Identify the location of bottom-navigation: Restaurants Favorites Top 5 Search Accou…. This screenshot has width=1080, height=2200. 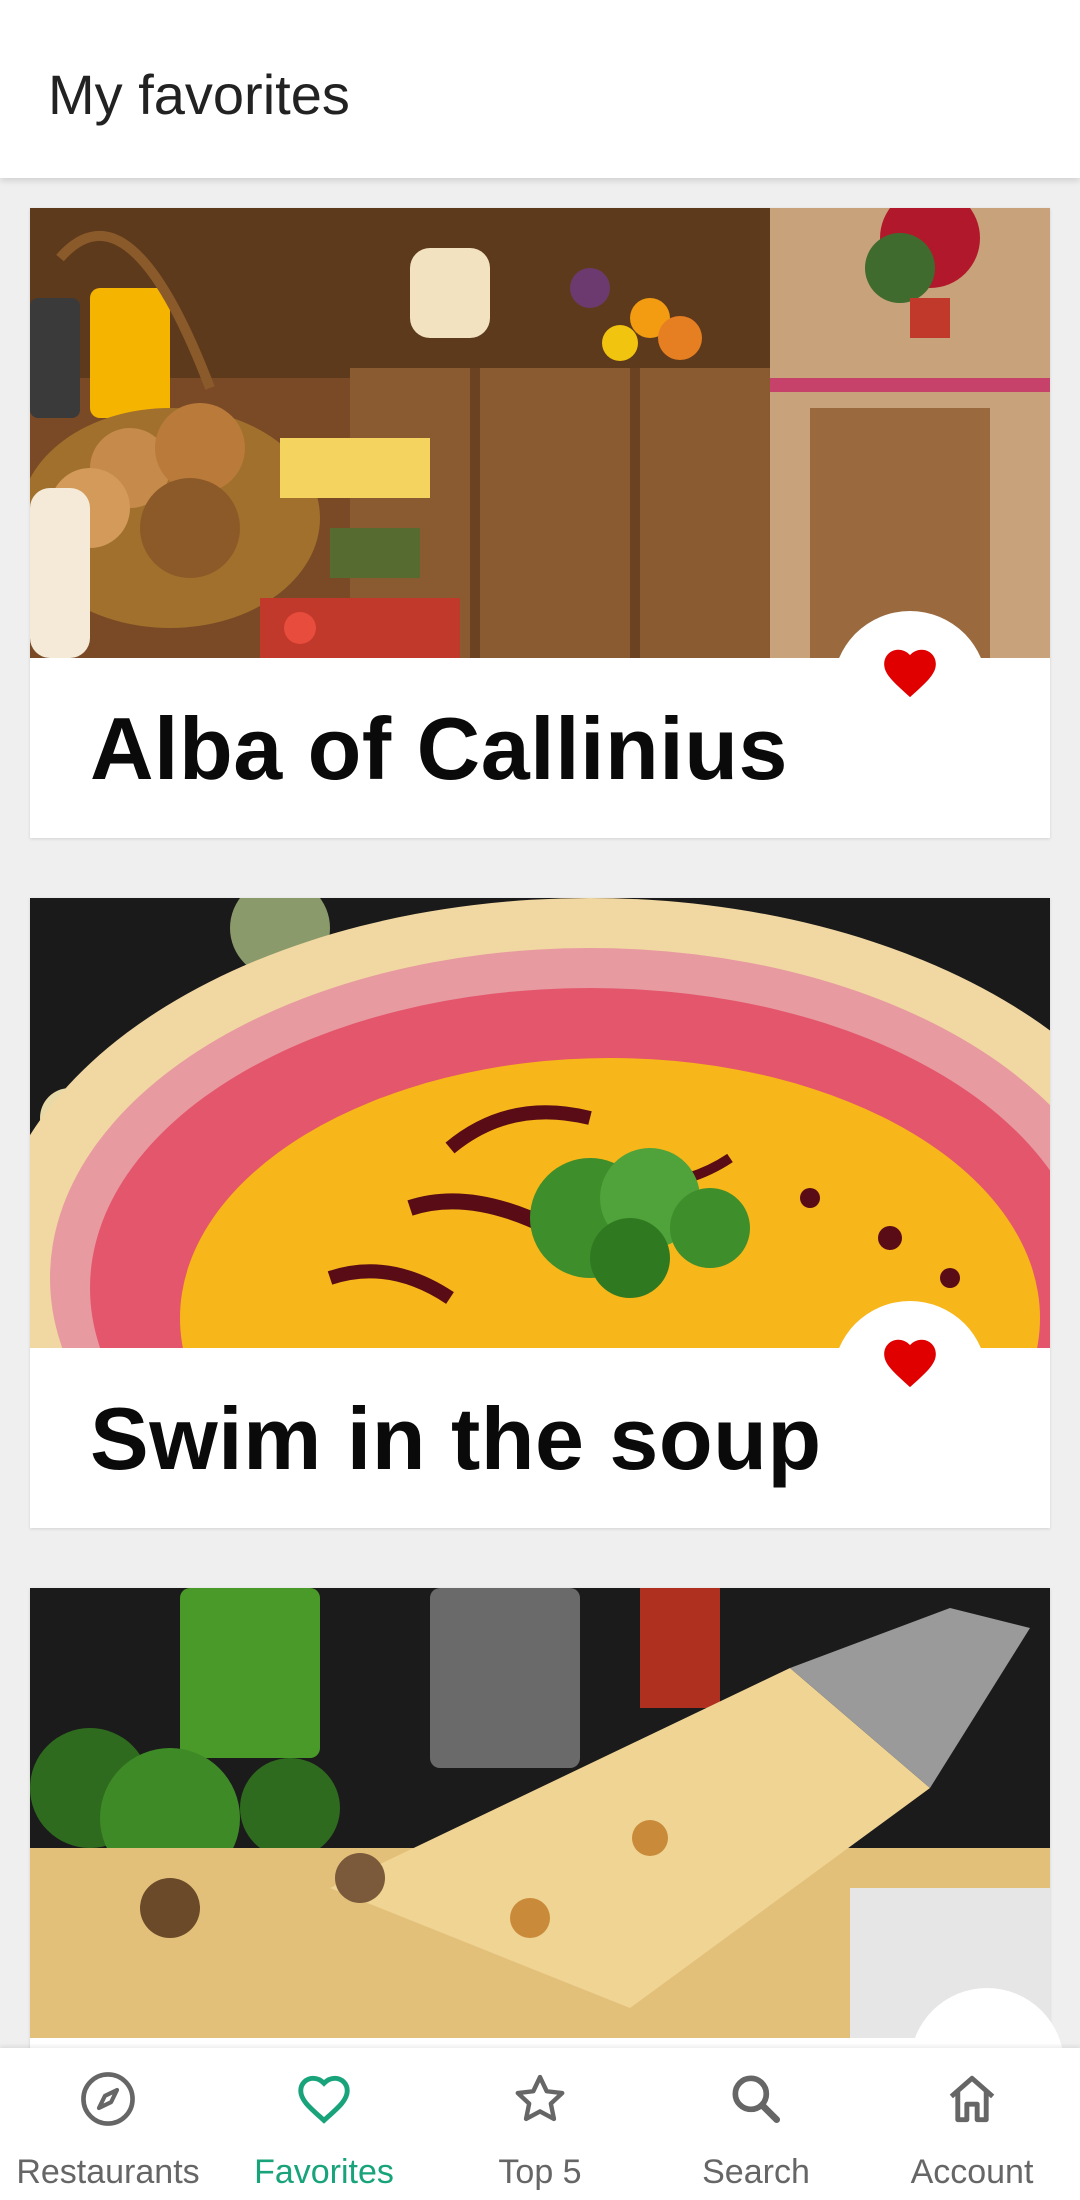
(540, 2124).